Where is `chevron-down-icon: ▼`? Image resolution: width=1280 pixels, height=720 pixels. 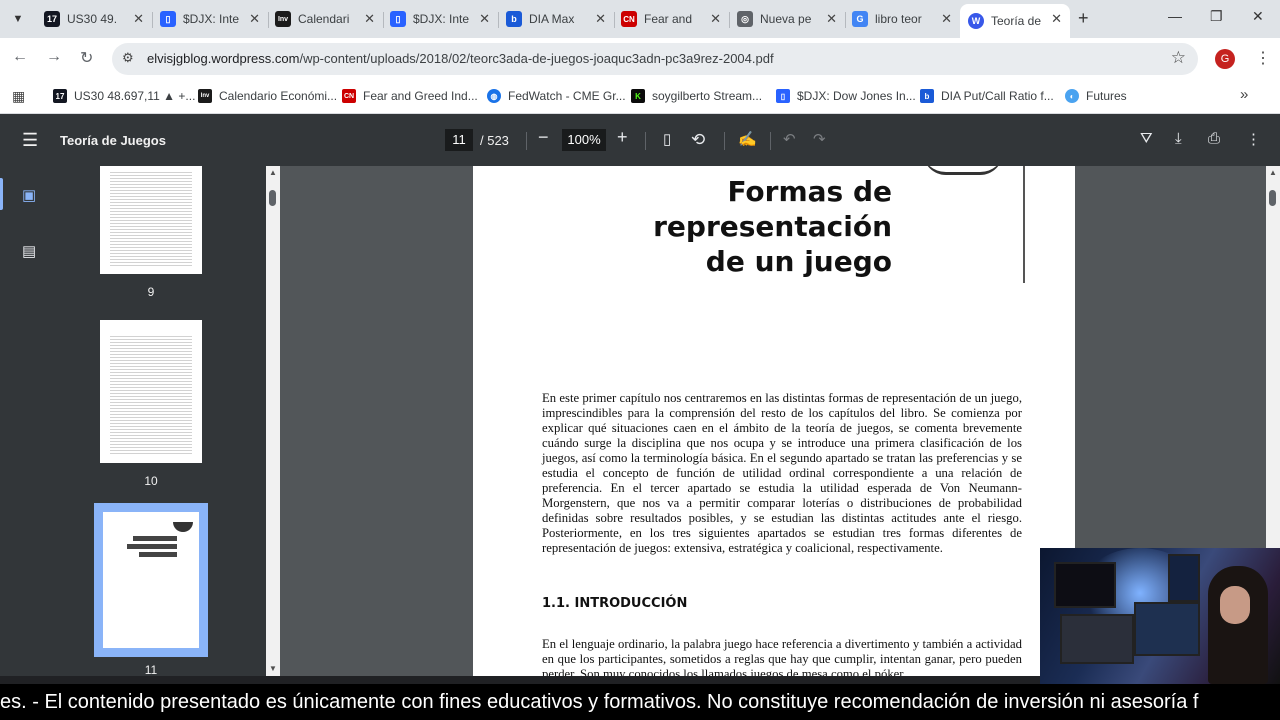 chevron-down-icon: ▼ is located at coordinates (18, 19).